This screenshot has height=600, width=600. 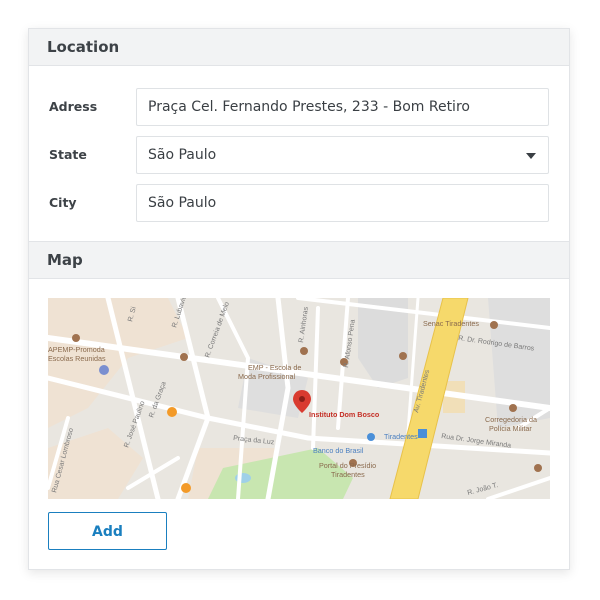 I want to click on poi-label: Escolas Reunidas, so click(x=77, y=358).